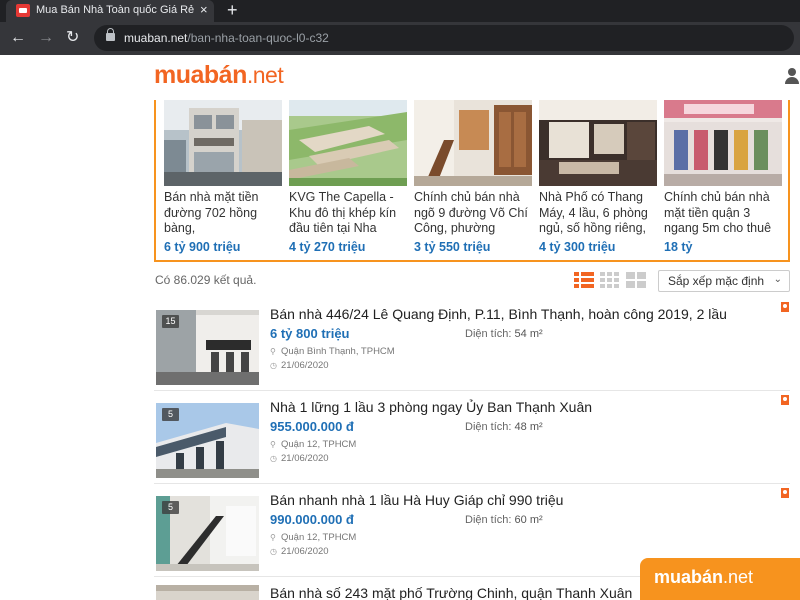  Describe the element at coordinates (528, 334) in the screenshot. I see `area-value: 54 m²` at that location.